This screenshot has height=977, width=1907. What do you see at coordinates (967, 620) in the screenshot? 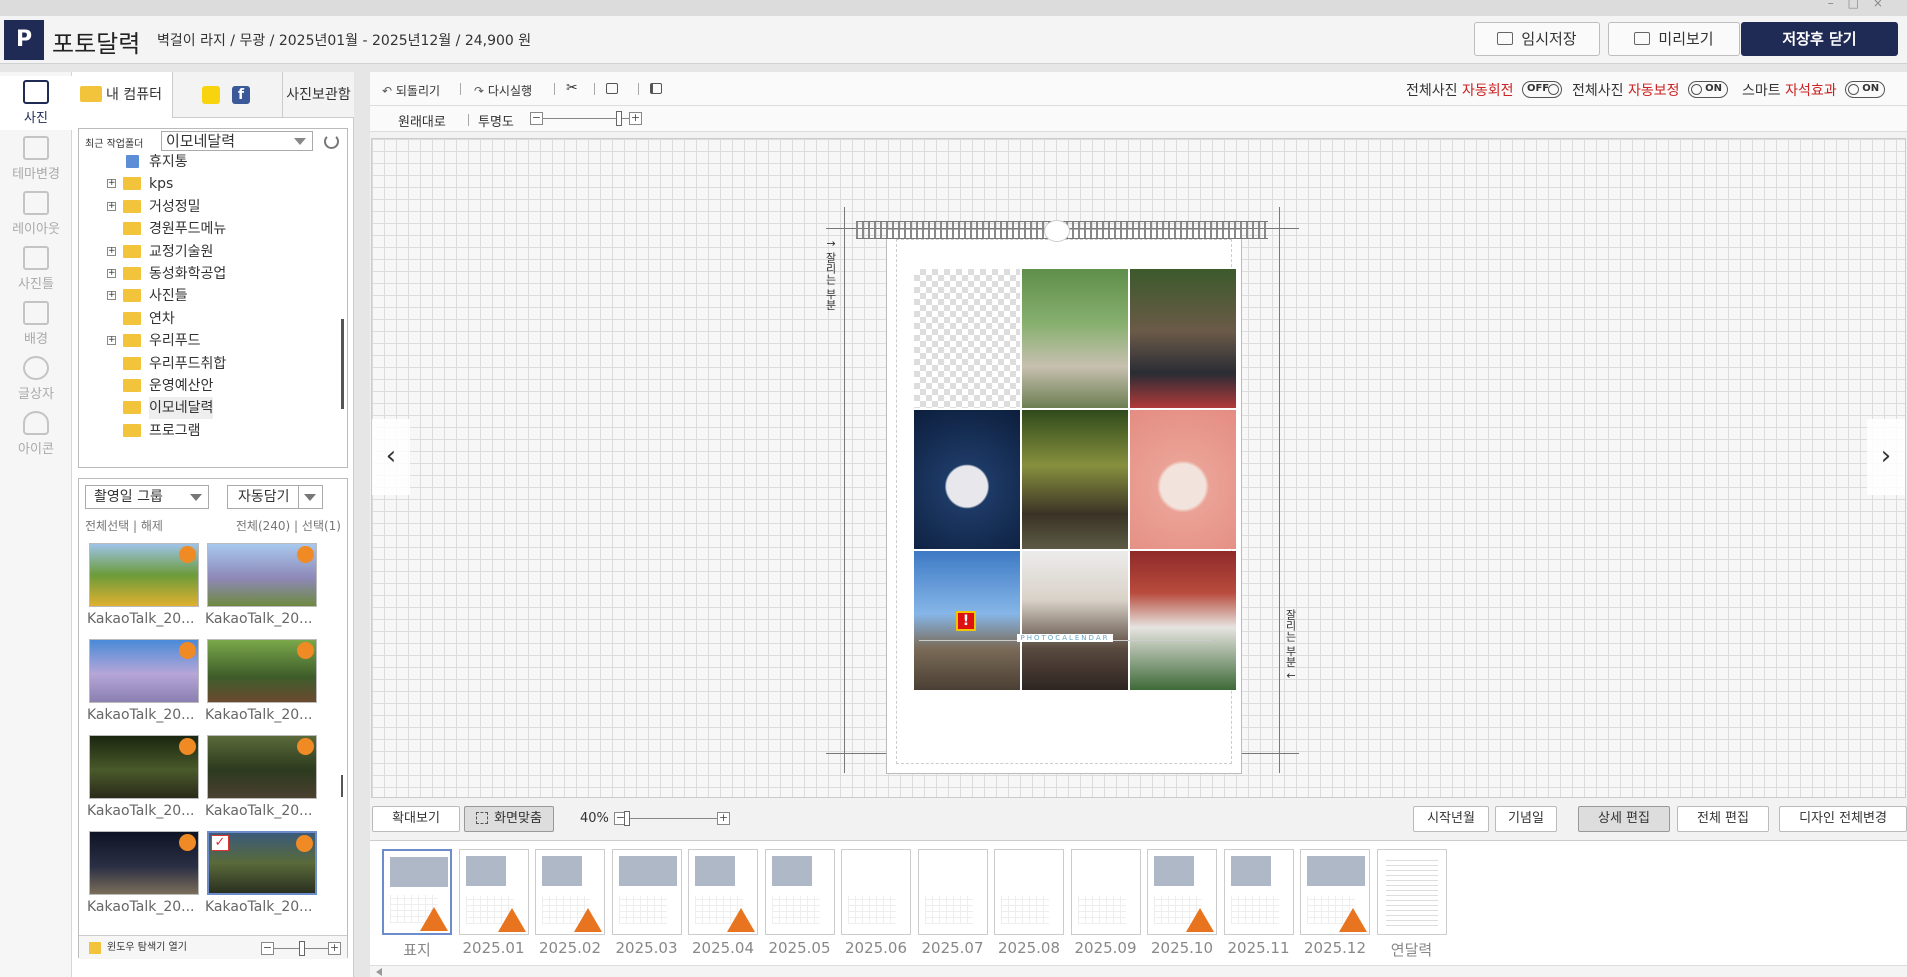
I see `photo-slot-low-res: !` at bounding box center [967, 620].